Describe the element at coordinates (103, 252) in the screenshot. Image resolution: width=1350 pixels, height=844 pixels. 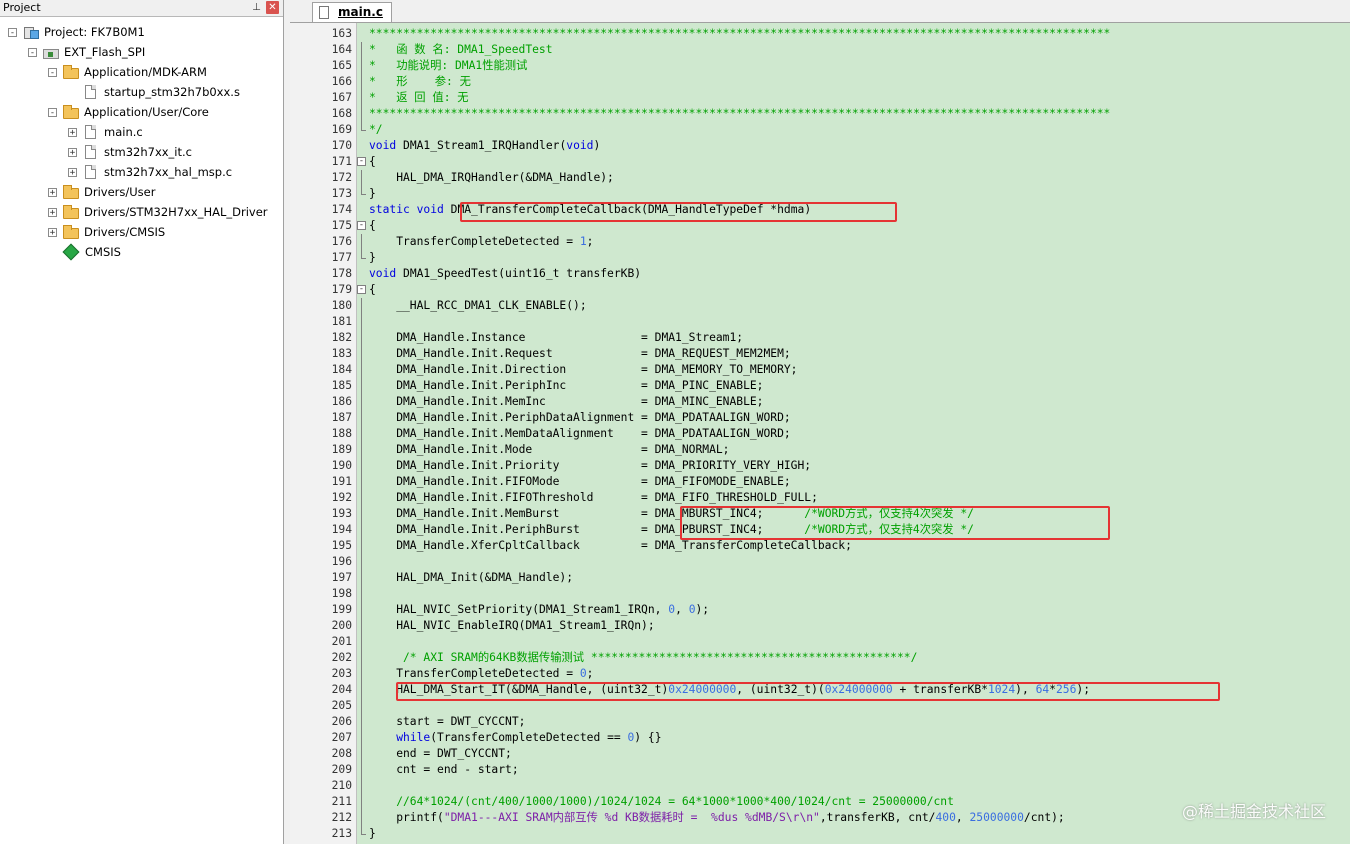
I see `tree-item-label: CMSIS` at that location.